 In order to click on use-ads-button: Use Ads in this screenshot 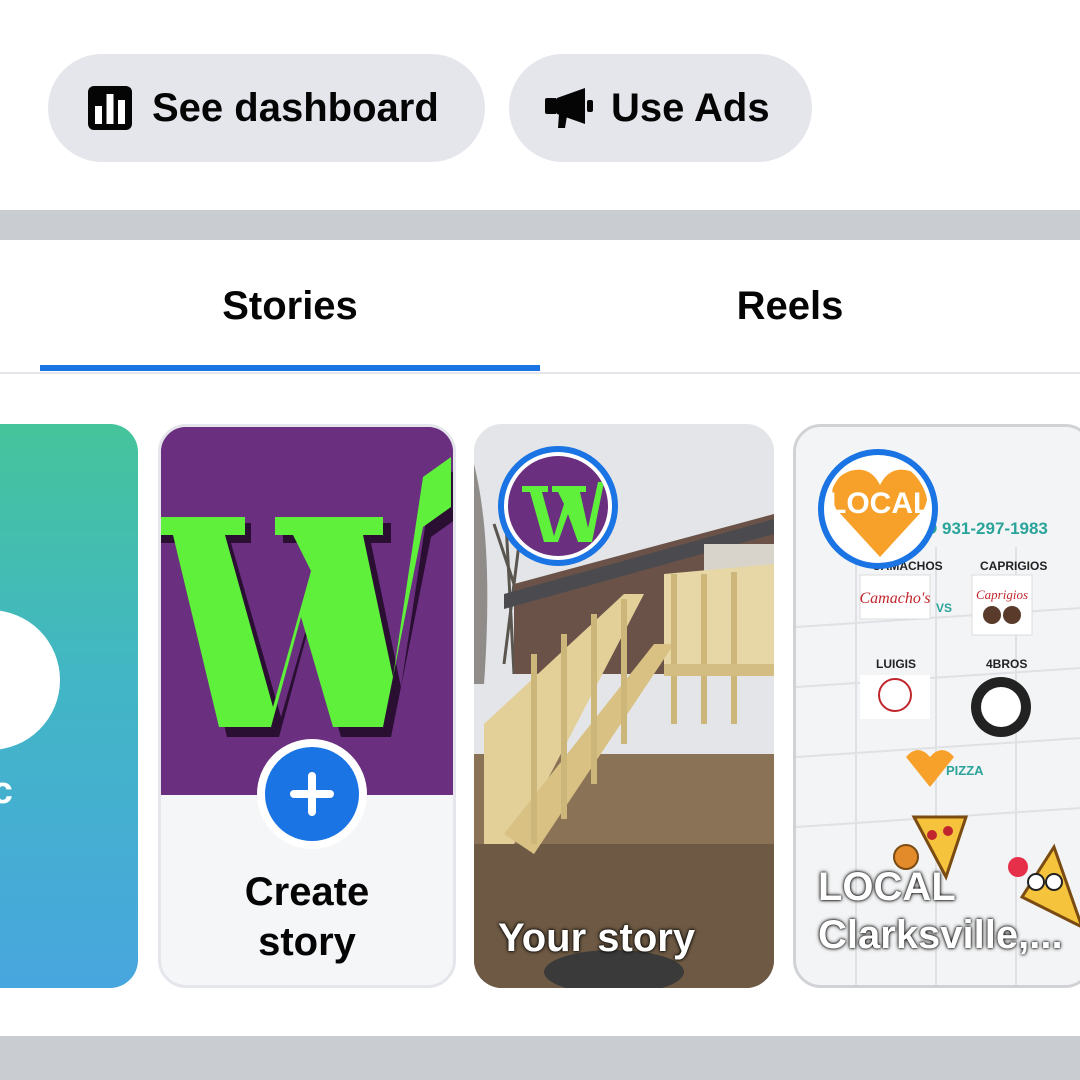, I will do `click(660, 108)`.